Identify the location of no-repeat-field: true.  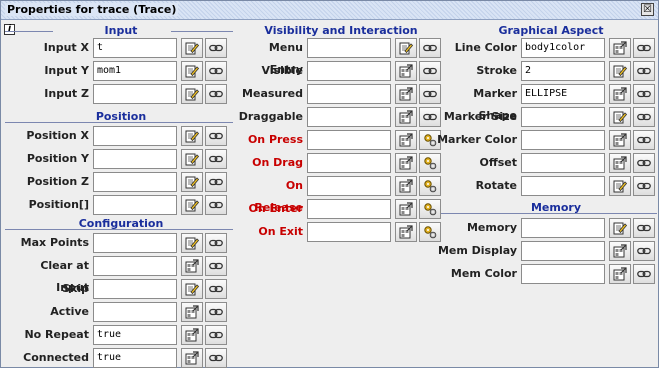
(135, 335).